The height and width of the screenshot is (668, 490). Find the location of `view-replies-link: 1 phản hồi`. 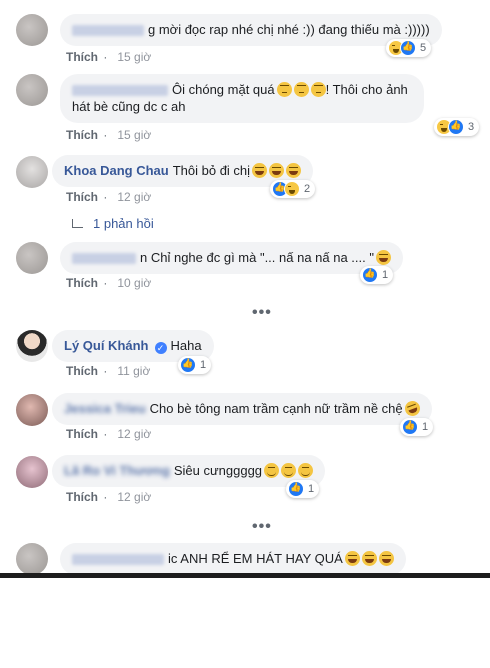

view-replies-link: 1 phản hồi is located at coordinates (113, 223).